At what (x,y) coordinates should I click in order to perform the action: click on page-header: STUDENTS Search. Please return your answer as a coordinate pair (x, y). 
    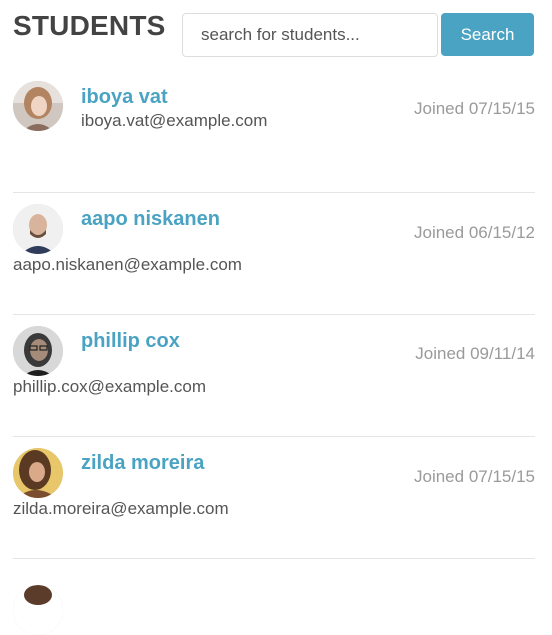
    Looking at the image, I should click on (276, 35).